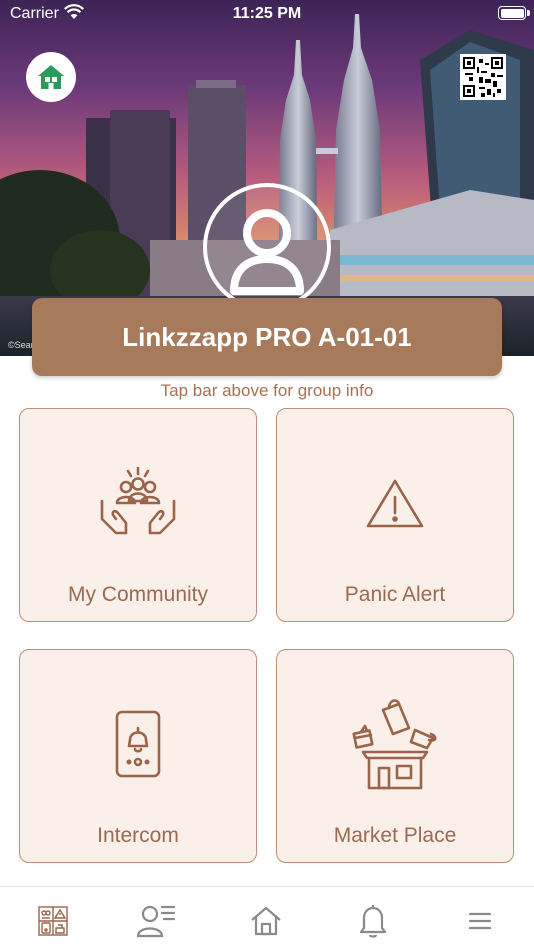 This screenshot has height=950, width=534. I want to click on bell-icon, so click(373, 921).